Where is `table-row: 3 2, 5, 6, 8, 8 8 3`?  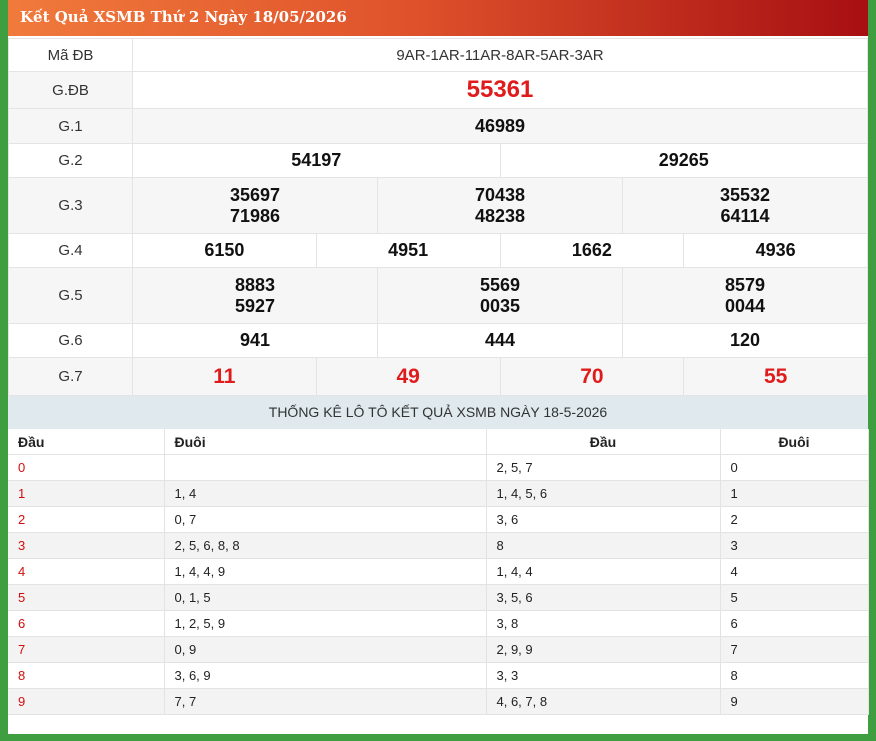 table-row: 3 2, 5, 6, 8, 8 8 3 is located at coordinates (438, 545).